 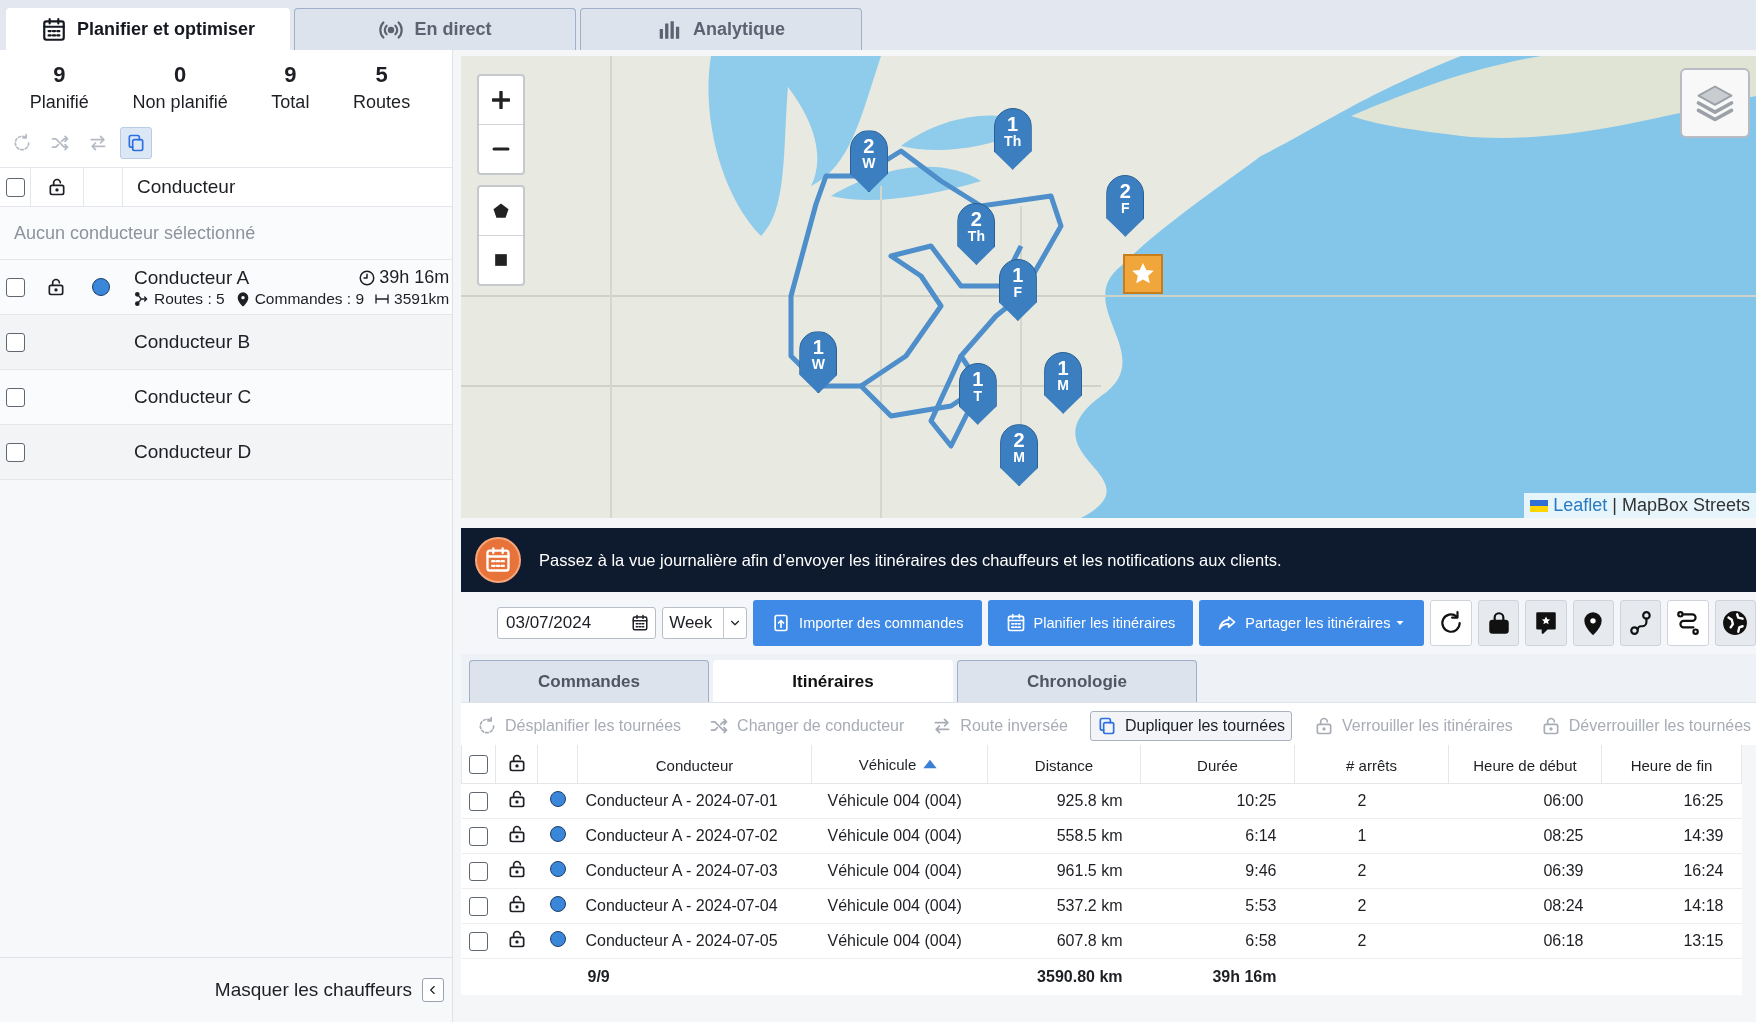 I want to click on stat-label: Total, so click(x=290, y=102).